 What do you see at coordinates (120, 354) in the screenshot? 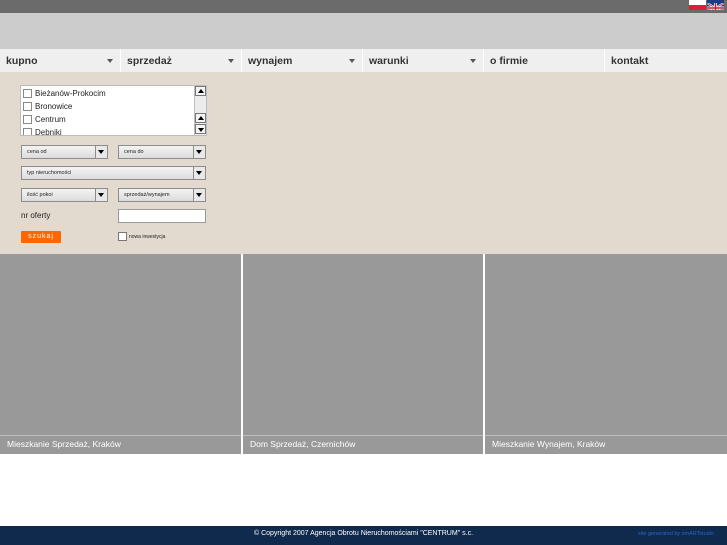
I see `offer-tile: Mieszkanie Sprzedaż, Kraków` at bounding box center [120, 354].